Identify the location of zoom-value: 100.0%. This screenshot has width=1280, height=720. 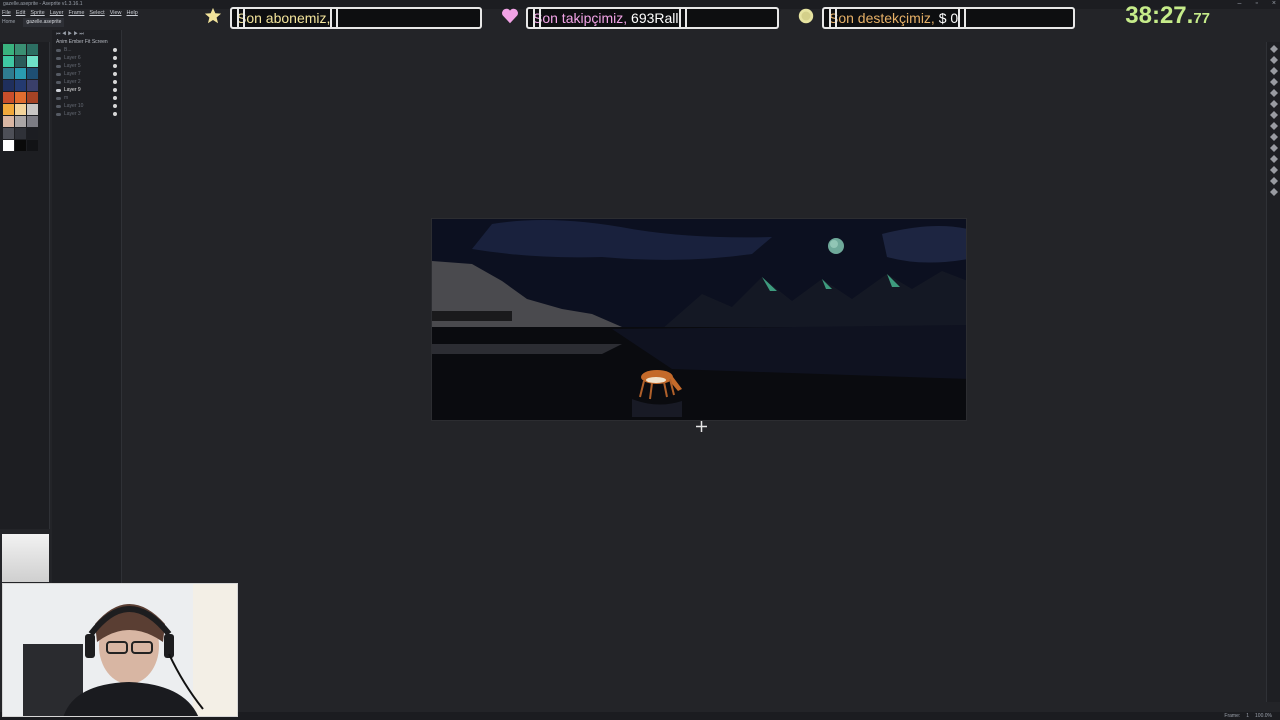
(1263, 716).